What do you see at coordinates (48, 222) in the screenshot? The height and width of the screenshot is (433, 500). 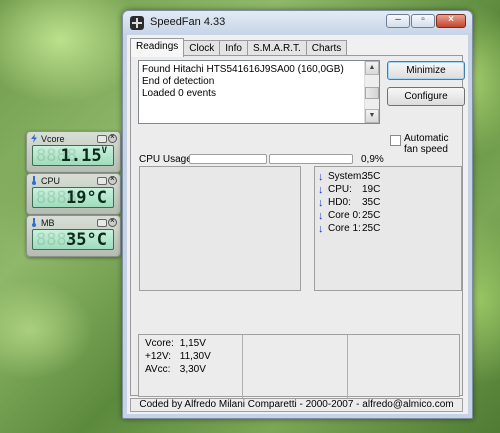 I see `gadget-label: MB` at bounding box center [48, 222].